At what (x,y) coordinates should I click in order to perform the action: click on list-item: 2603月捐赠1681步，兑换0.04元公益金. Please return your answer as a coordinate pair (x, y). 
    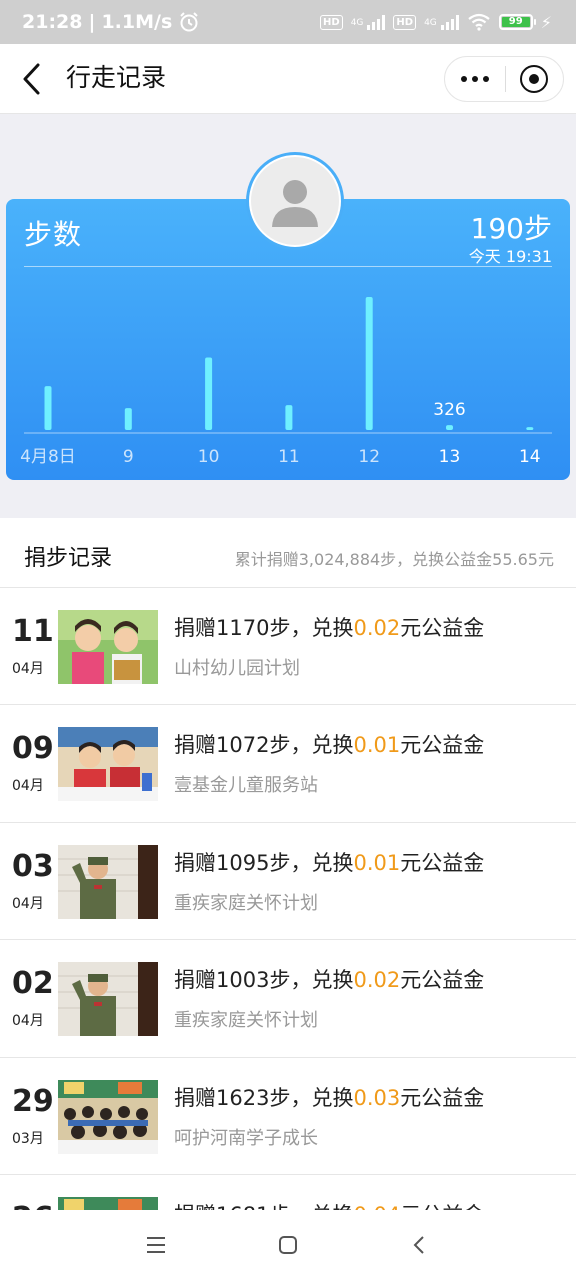
    Looking at the image, I should click on (288, 1192).